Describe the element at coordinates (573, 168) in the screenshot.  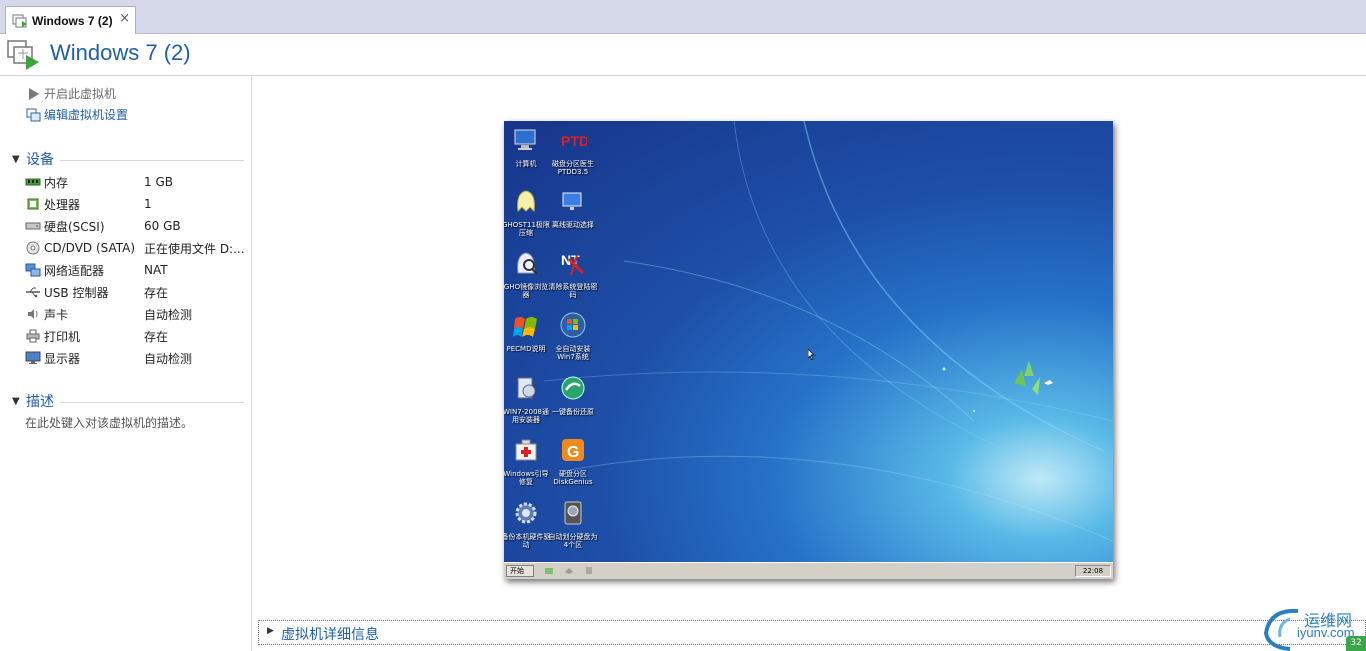
I see `desktop-label: 磁盘分区医生PTDD3.5` at that location.